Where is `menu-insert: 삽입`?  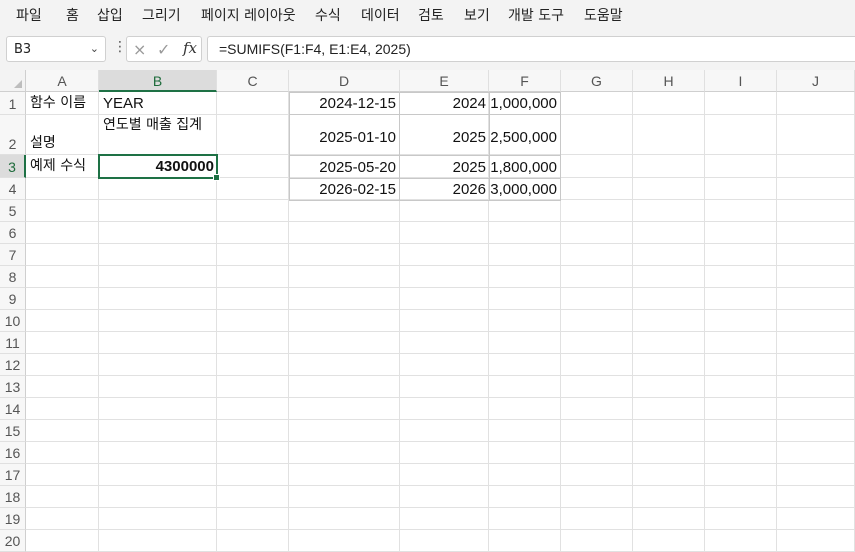 menu-insert: 삽입 is located at coordinates (110, 15).